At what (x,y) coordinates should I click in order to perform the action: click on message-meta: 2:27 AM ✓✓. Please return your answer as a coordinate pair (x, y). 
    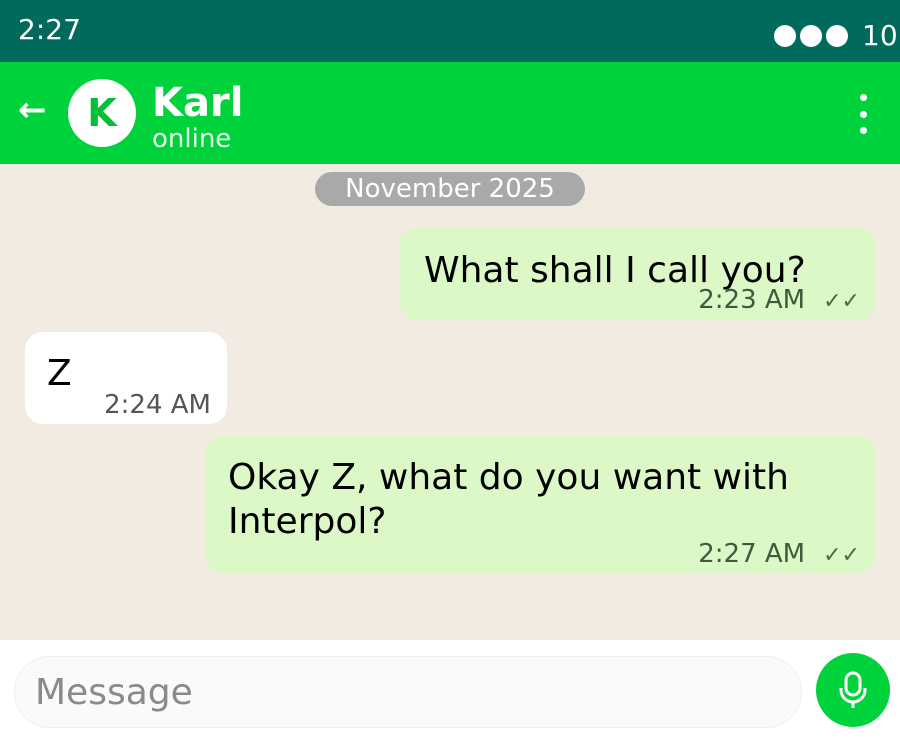
    Looking at the image, I should click on (779, 555).